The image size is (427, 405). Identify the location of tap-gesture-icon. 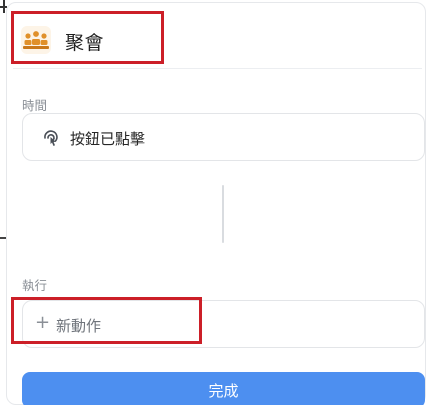
(51, 138).